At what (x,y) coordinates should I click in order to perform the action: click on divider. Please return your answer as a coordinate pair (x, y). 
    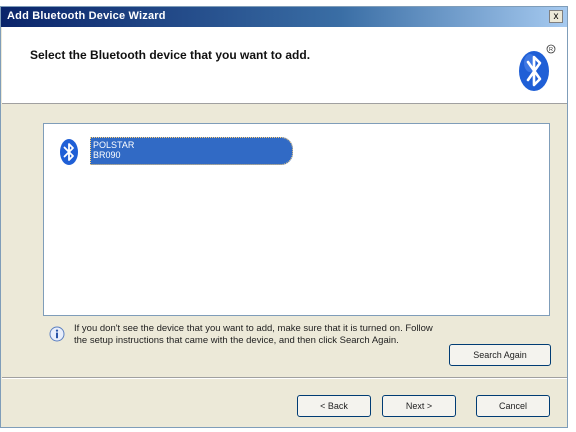
    Looking at the image, I should click on (284, 378).